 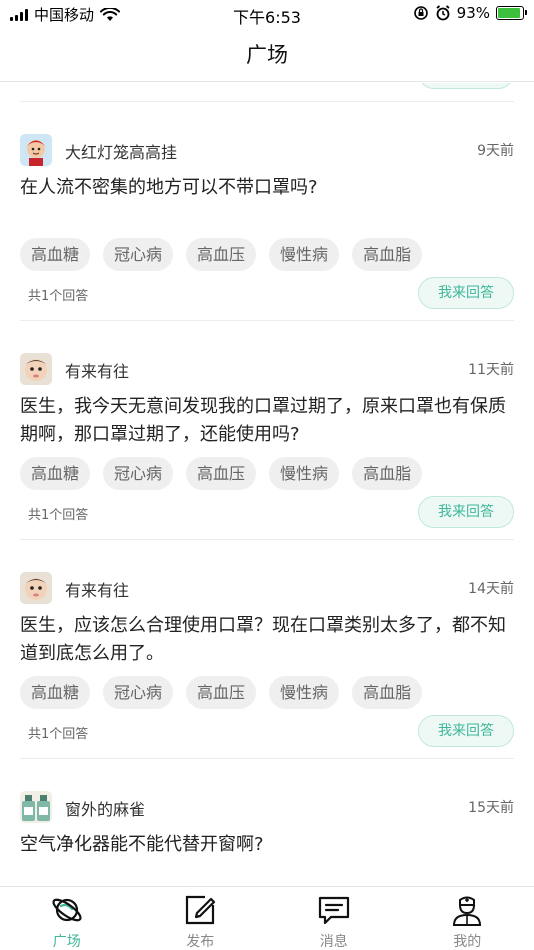 I want to click on alarm-icon, so click(x=443, y=13).